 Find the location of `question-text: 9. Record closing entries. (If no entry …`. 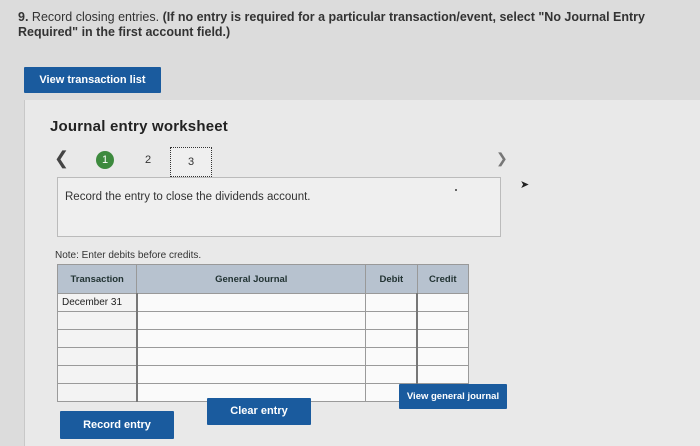

question-text: 9. Record closing entries. (If no entry … is located at coordinates (353, 25).